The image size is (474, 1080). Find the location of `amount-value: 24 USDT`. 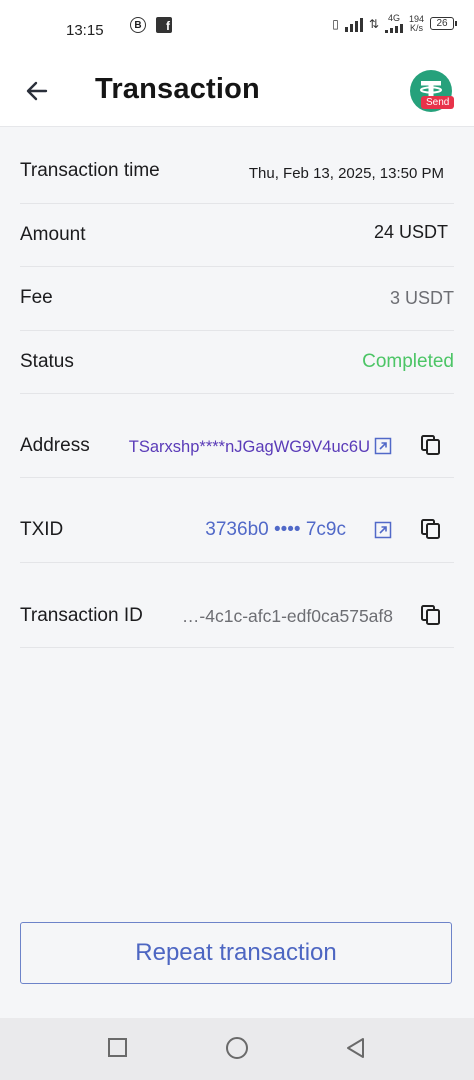

amount-value: 24 USDT is located at coordinates (410, 232).